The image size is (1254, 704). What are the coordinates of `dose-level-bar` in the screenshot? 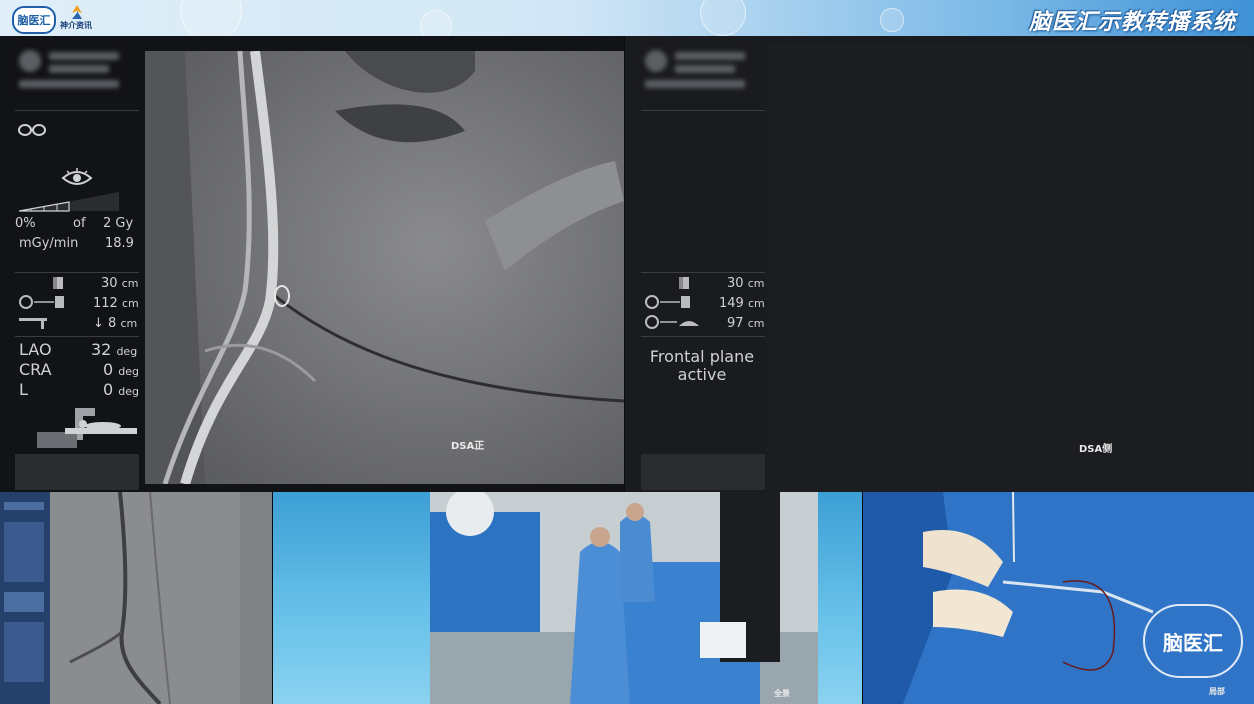 It's located at (69, 202).